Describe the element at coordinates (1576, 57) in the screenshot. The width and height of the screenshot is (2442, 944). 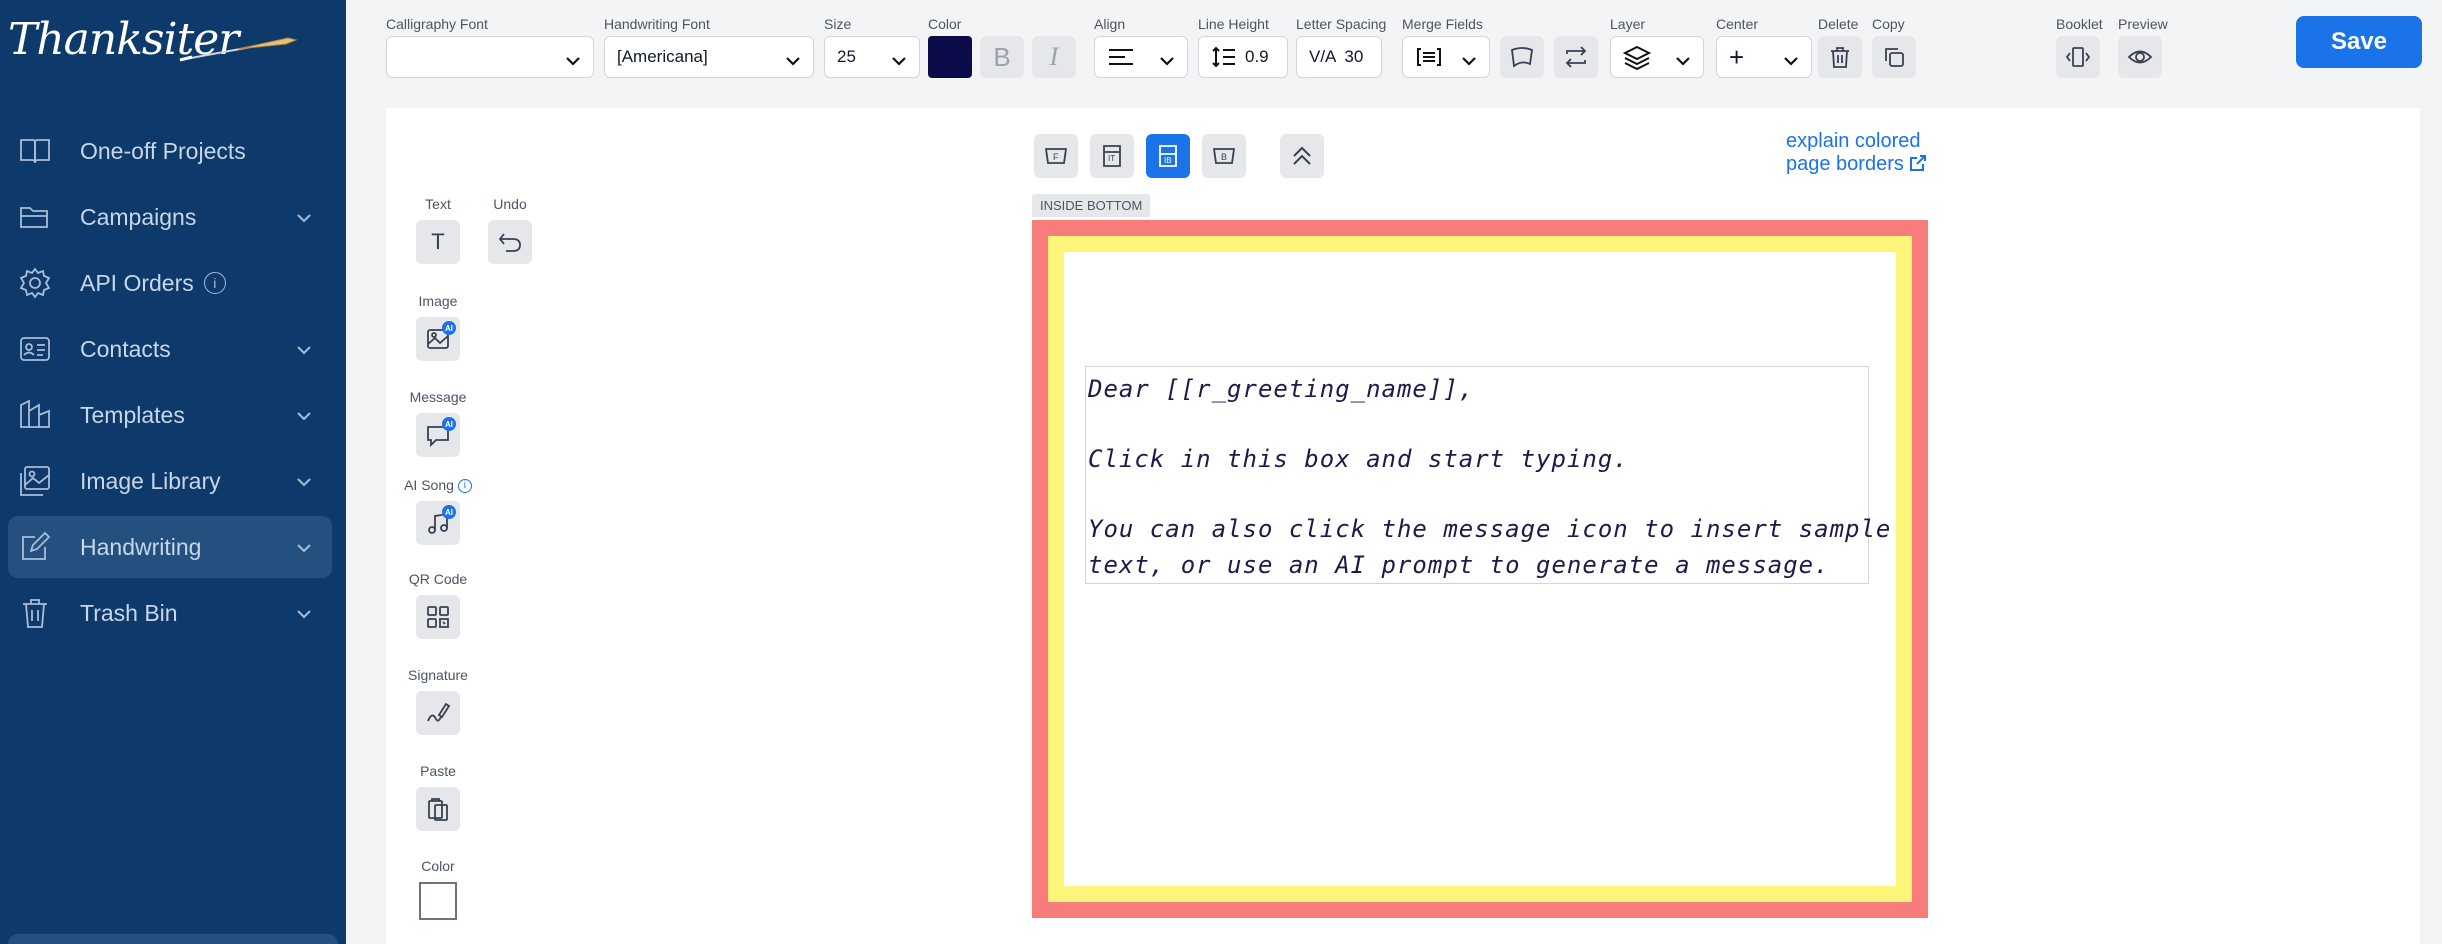
I see `flip-button` at that location.